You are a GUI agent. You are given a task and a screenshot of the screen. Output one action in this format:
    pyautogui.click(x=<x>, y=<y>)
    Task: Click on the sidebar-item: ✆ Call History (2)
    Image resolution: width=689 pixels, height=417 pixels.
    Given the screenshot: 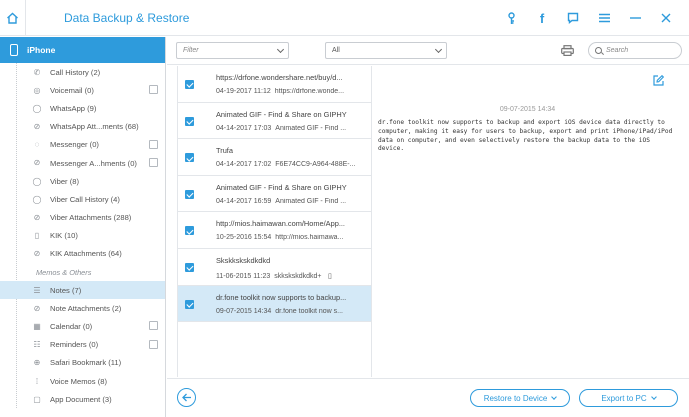 What is the action you would take?
    pyautogui.click(x=82, y=72)
    